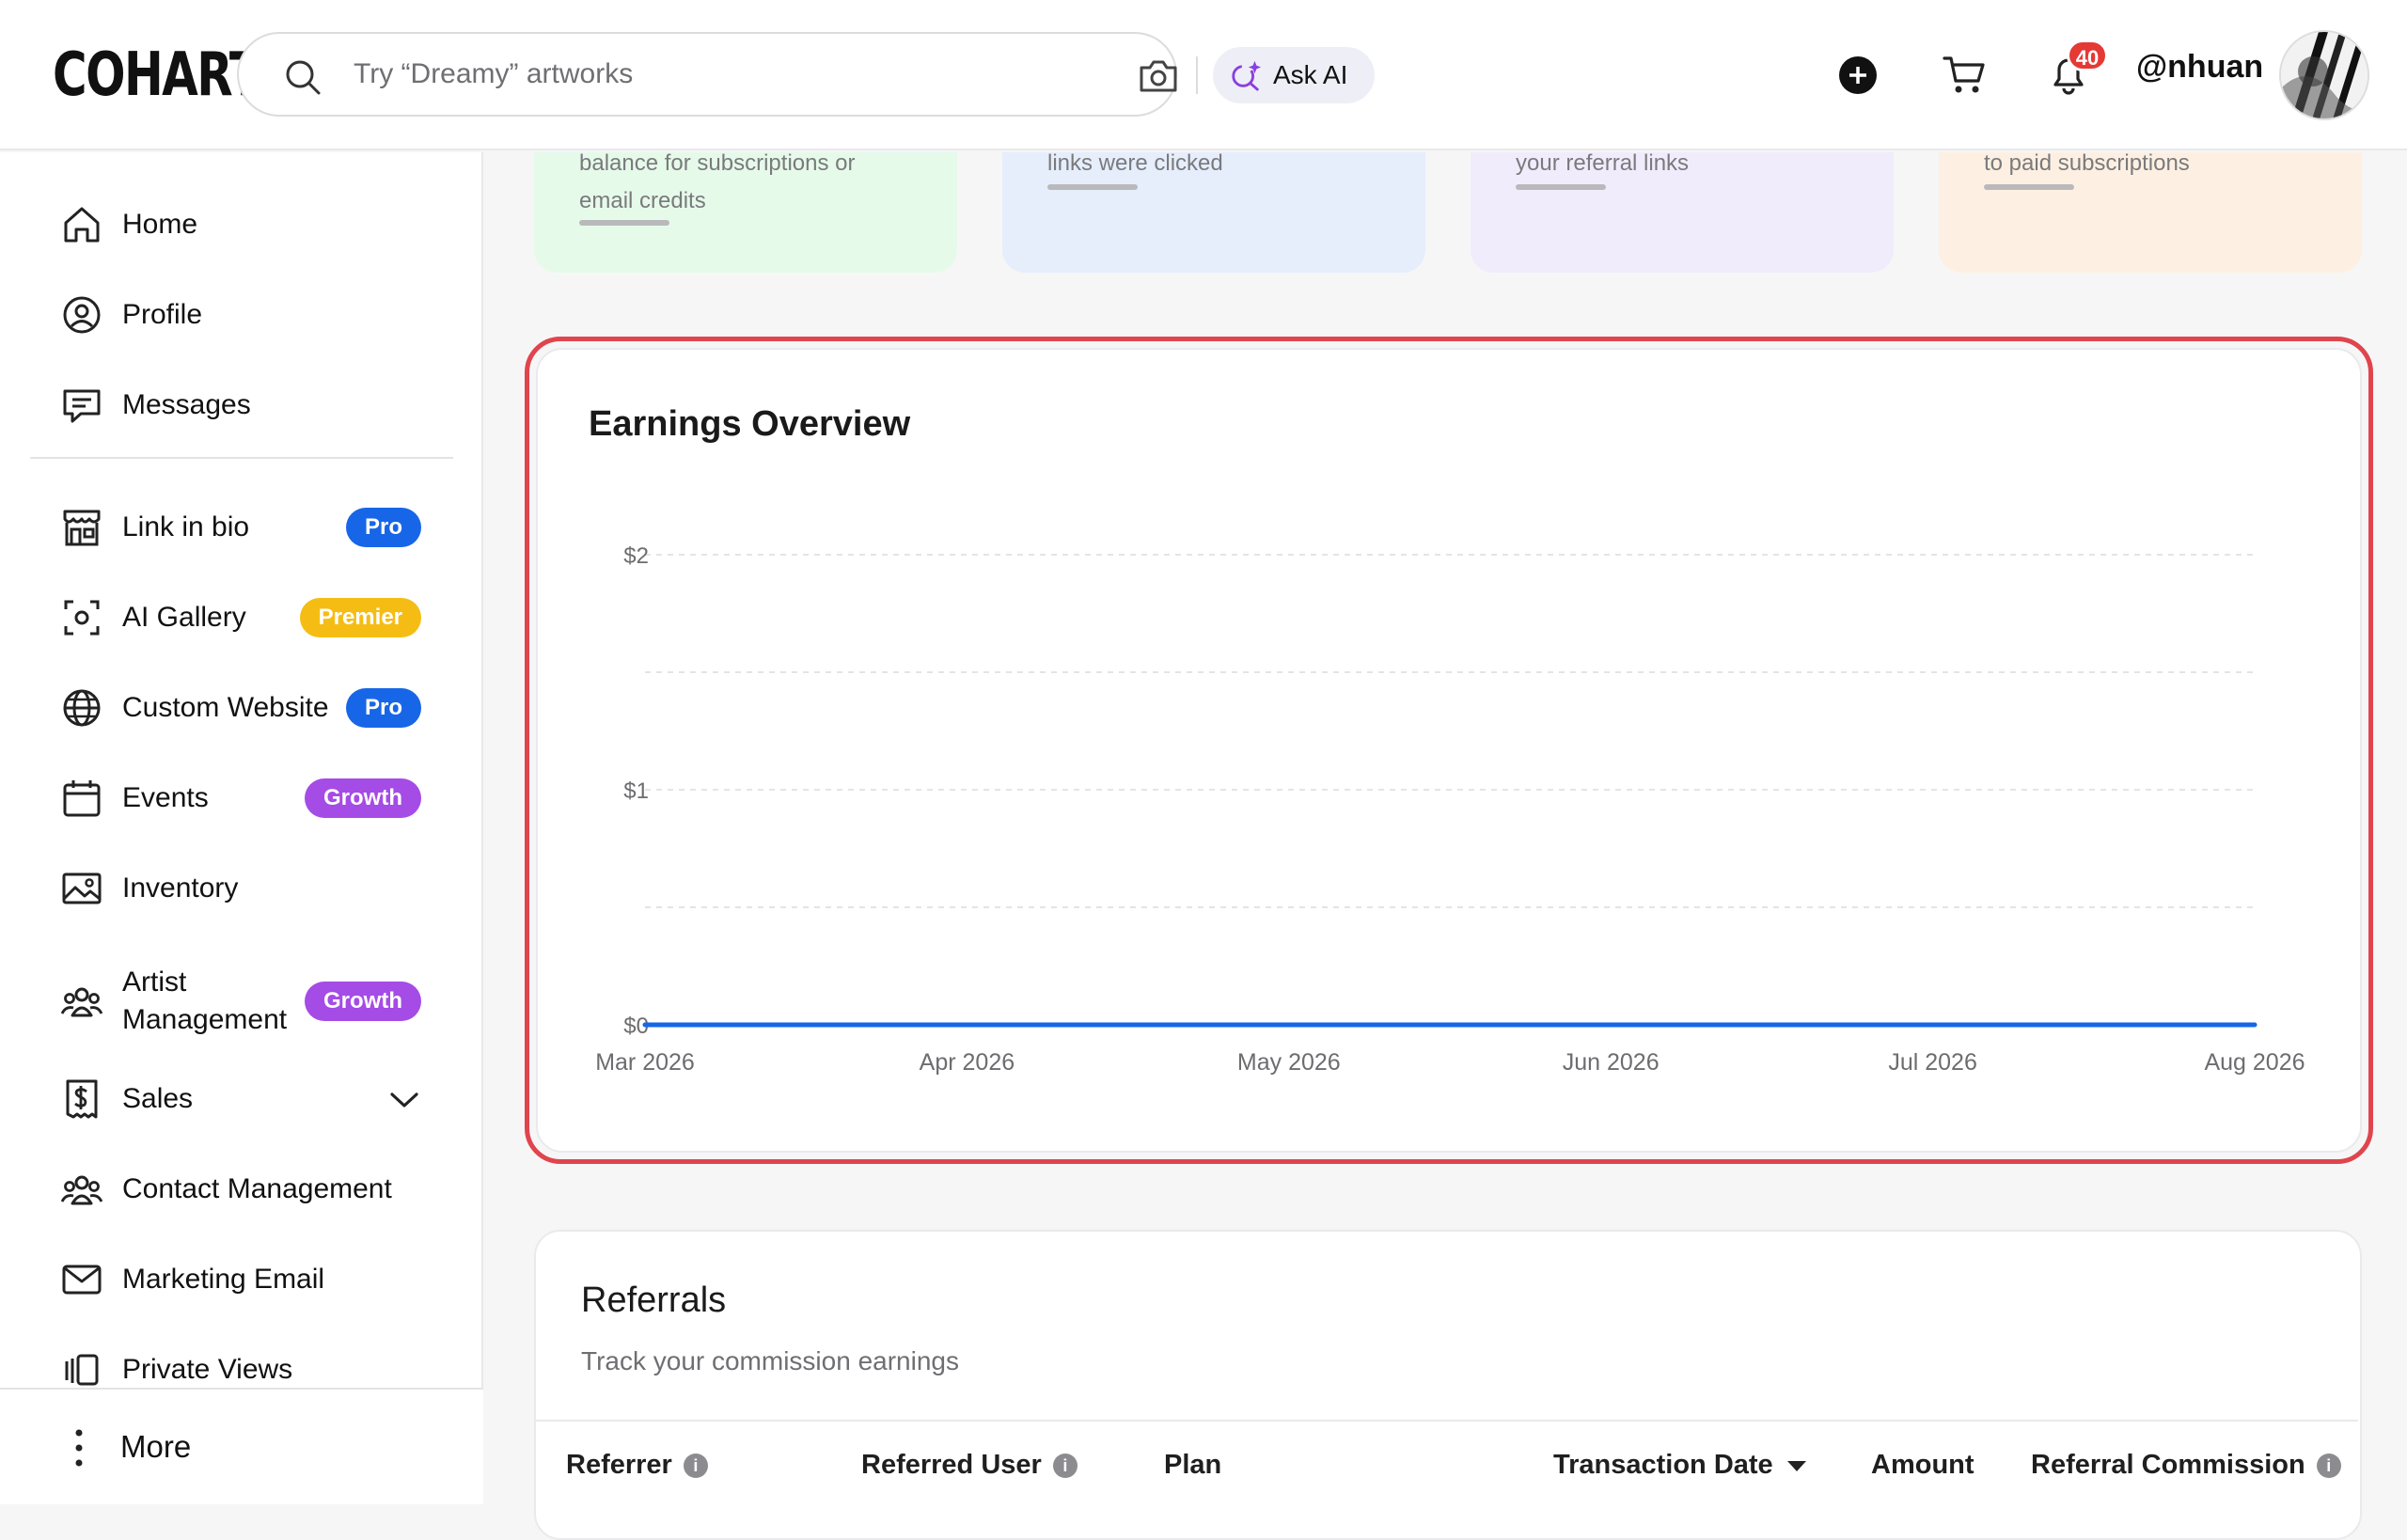 Image resolution: width=2407 pixels, height=1540 pixels. What do you see at coordinates (82, 888) in the screenshot?
I see `image-icon` at bounding box center [82, 888].